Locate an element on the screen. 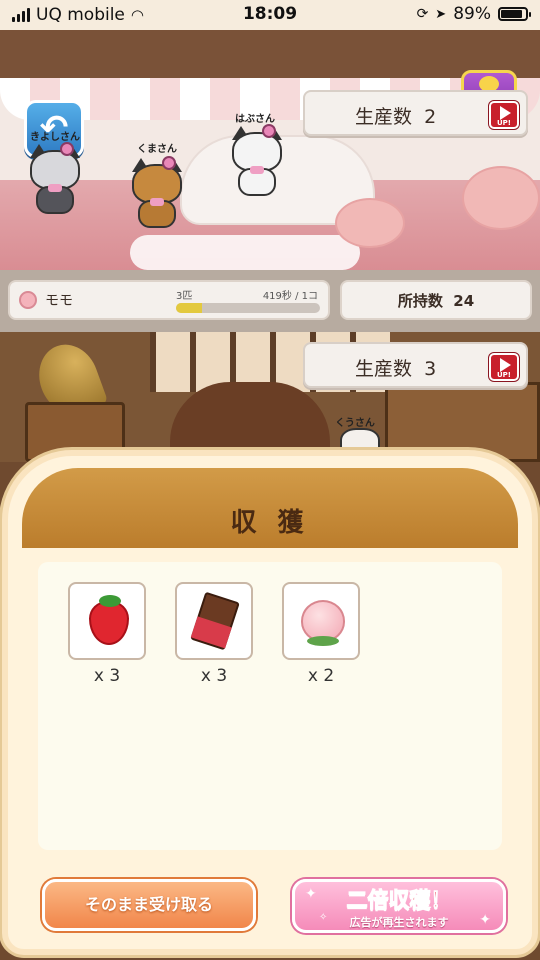 Image resolution: width=540 pixels, height=960 pixels. production-value: 2 is located at coordinates (430, 117).